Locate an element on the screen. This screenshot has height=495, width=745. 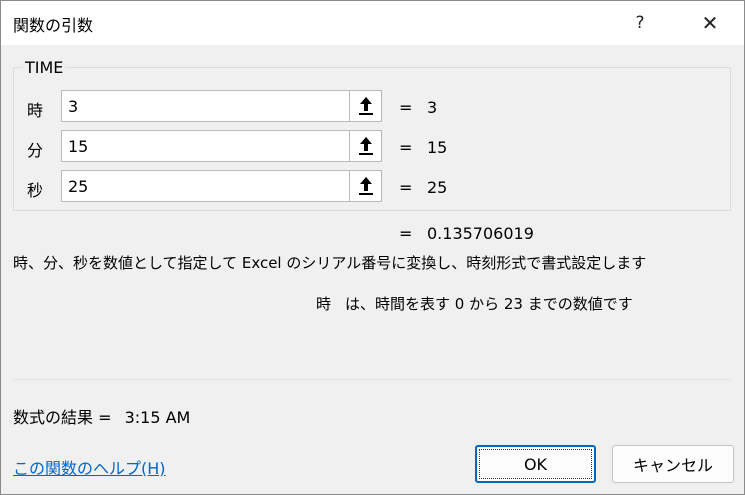
formula-result-value: 3:15 AM is located at coordinates (157, 417).